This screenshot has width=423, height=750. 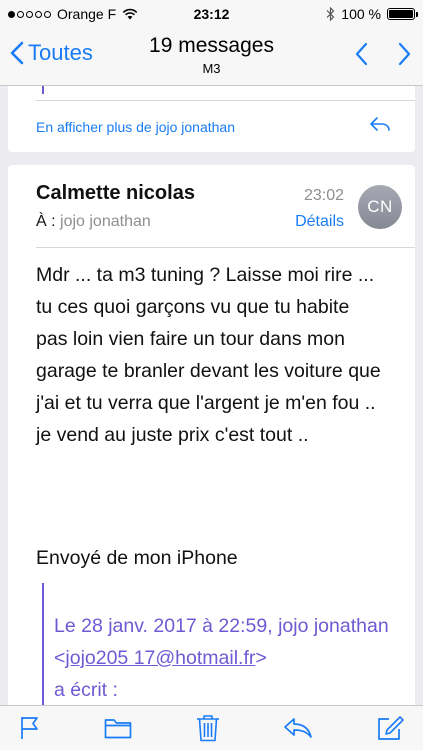 What do you see at coordinates (87, 14) in the screenshot?
I see `carrier-name: Orange F` at bounding box center [87, 14].